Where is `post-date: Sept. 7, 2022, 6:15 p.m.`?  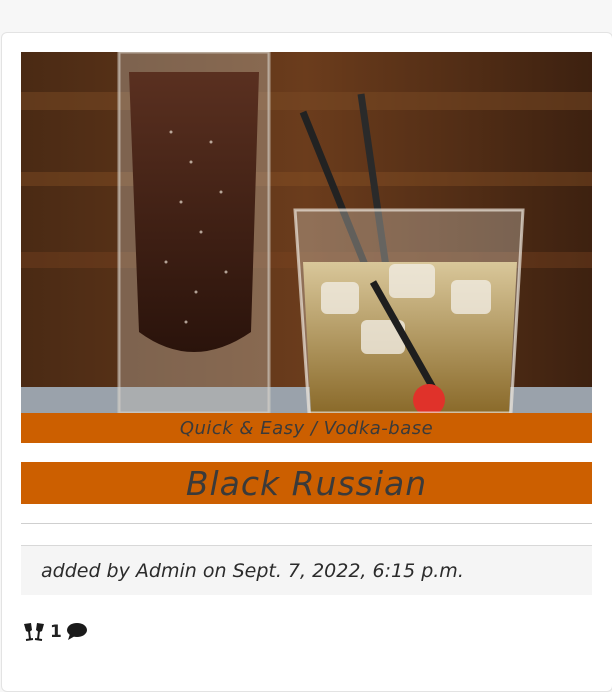
post-date: Sept. 7, 2022, 6:15 p.m. is located at coordinates (348, 570).